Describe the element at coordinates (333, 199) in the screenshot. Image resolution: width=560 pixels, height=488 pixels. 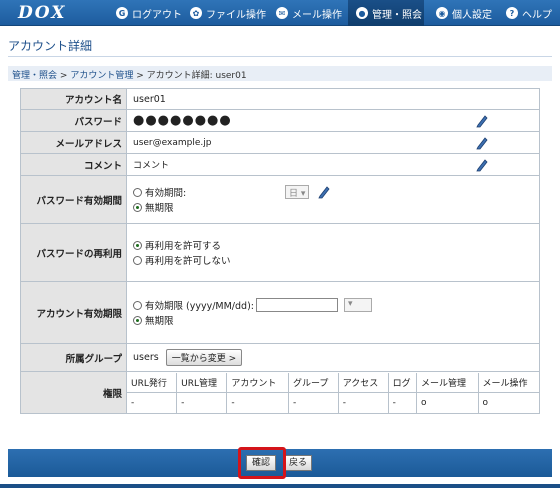
I see `password-expiry-cell: 有効期間: 日 ▾ 無期限` at that location.